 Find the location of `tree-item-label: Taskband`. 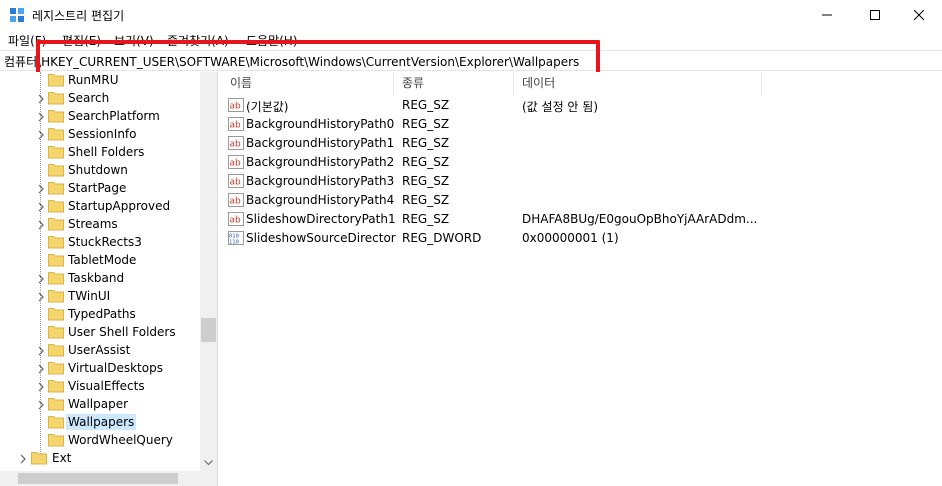

tree-item-label: Taskband is located at coordinates (96, 278).